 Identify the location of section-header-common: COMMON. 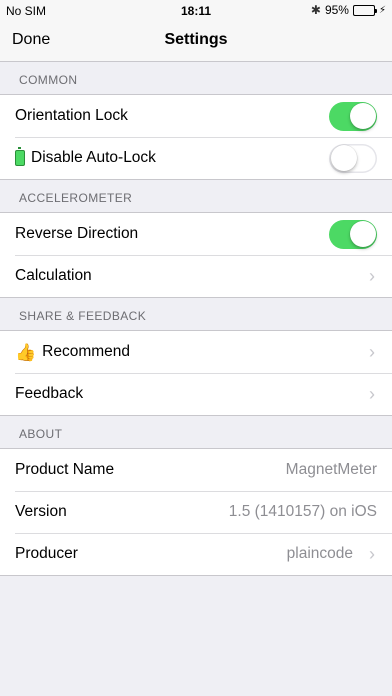
(196, 78).